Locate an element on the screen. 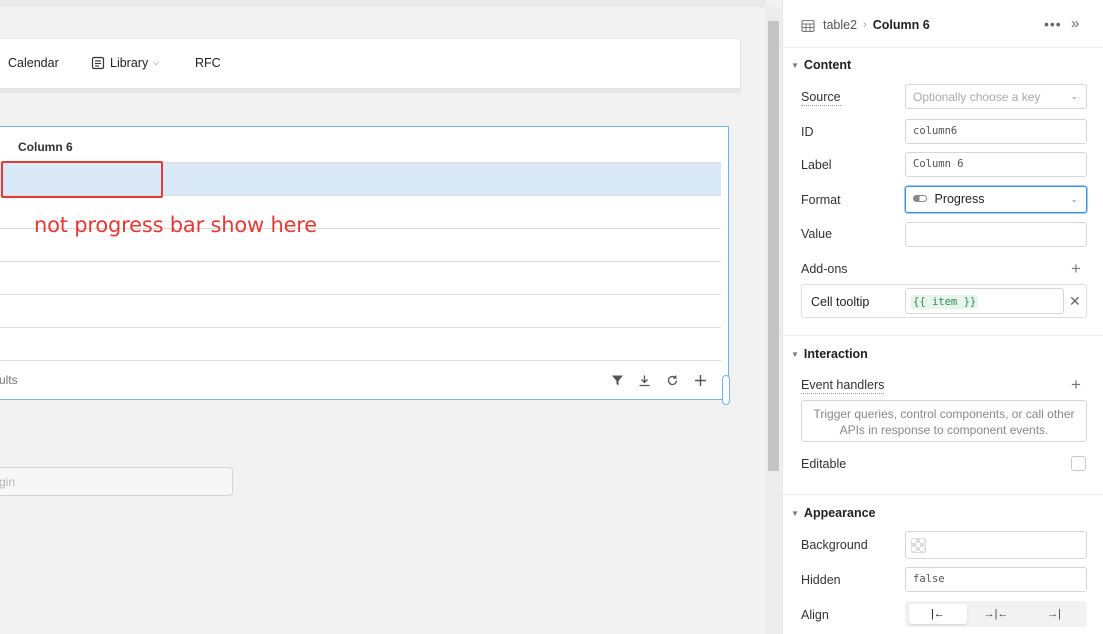  value-label: Value is located at coordinates (817, 234).